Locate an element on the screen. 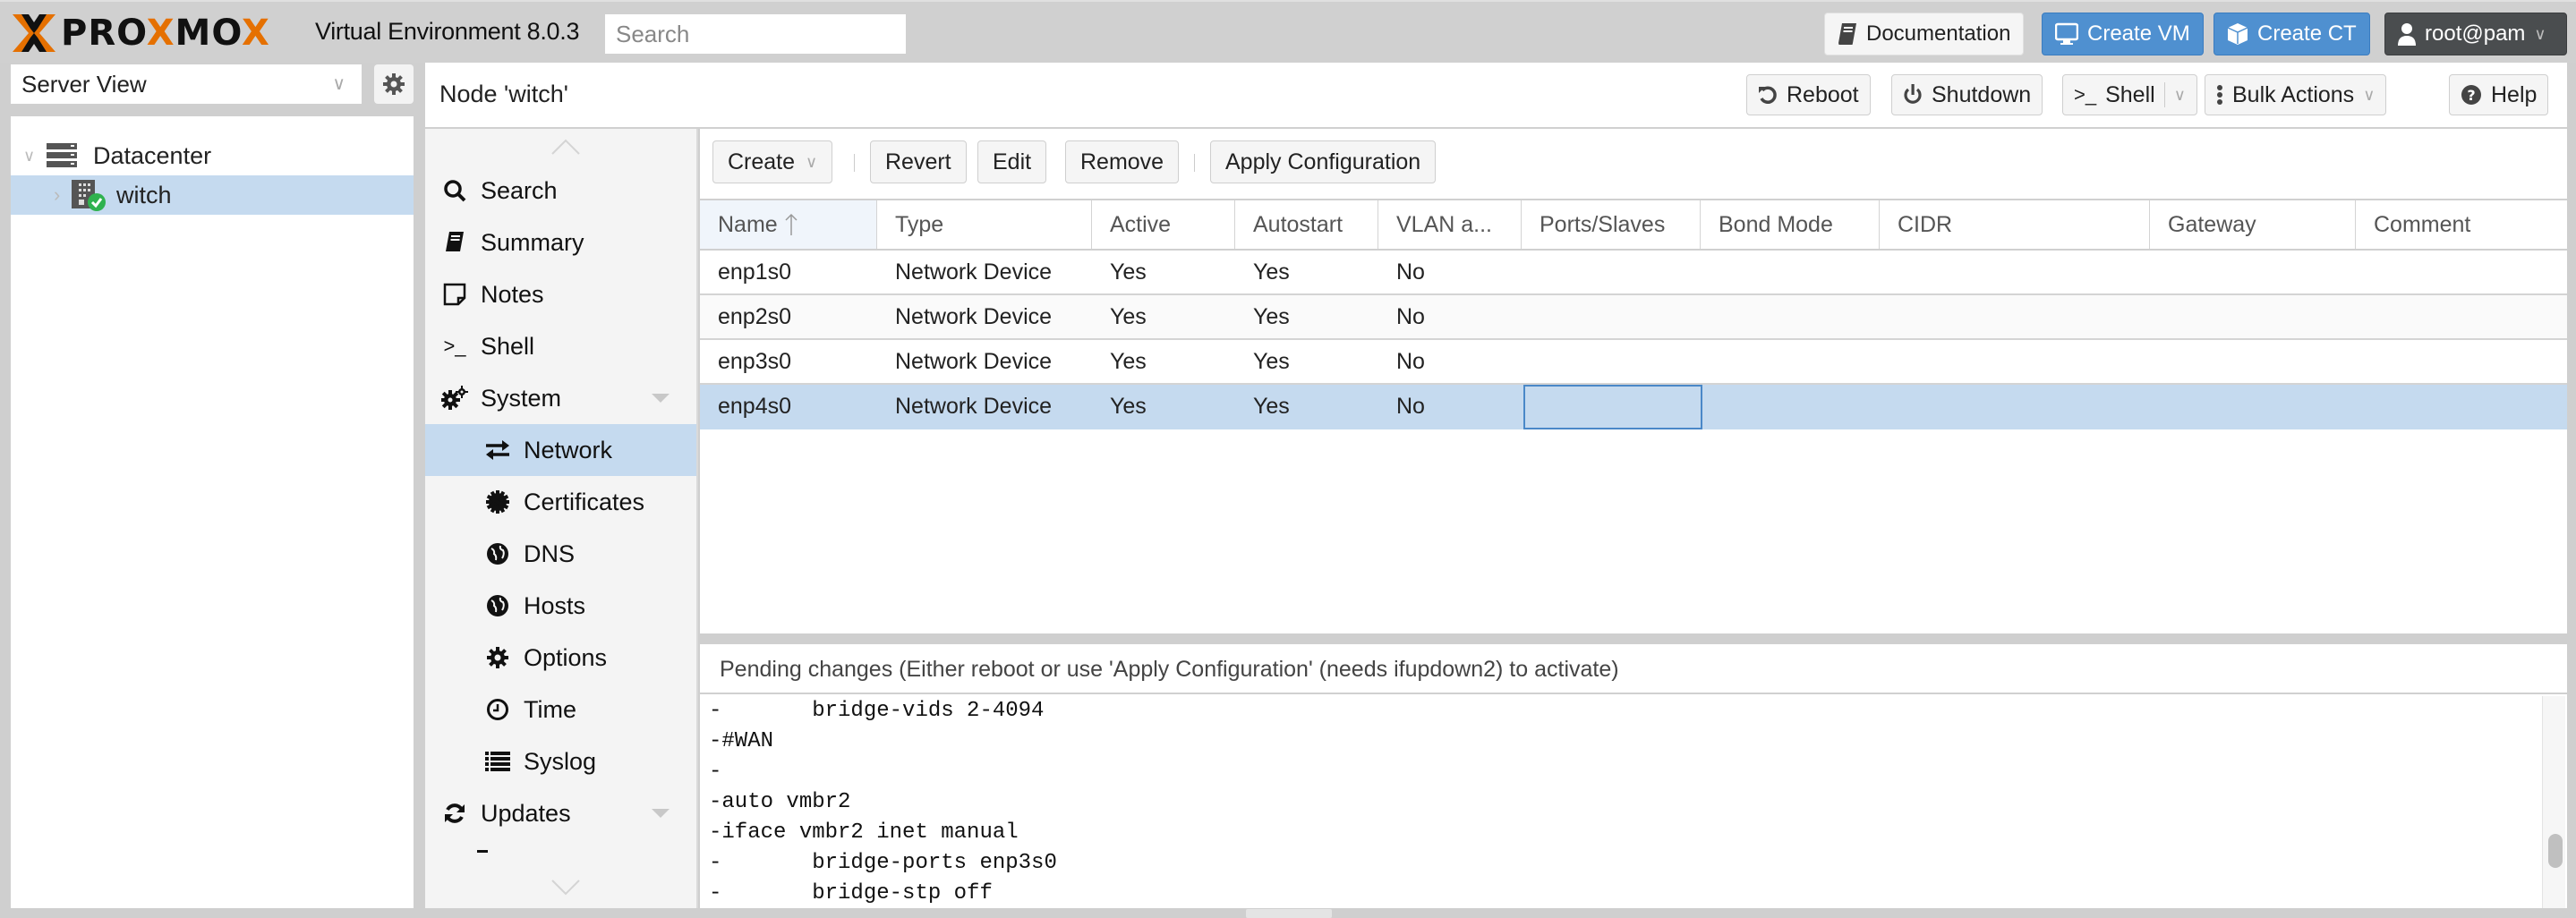 The width and height of the screenshot is (2576, 918). create-ct-button: Create CT is located at coordinates (2291, 34).